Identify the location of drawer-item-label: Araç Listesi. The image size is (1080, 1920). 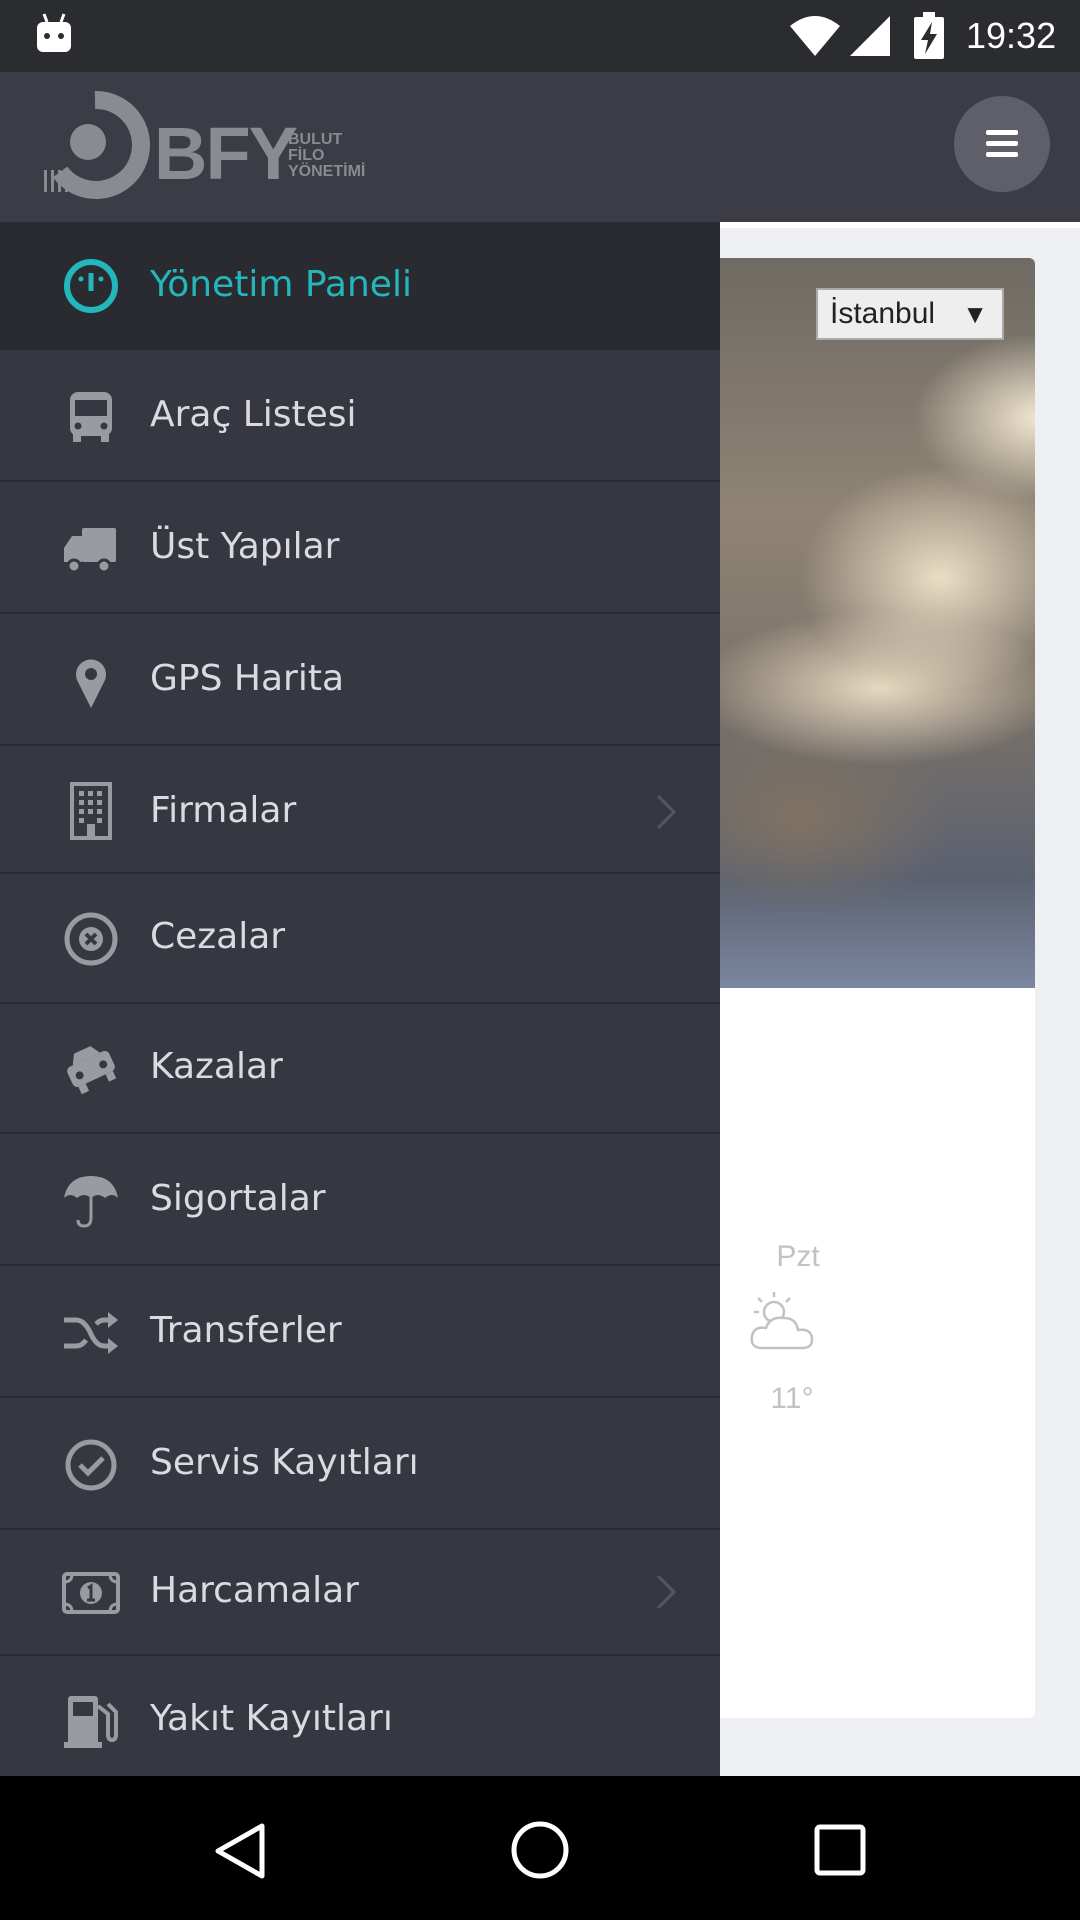
(253, 414).